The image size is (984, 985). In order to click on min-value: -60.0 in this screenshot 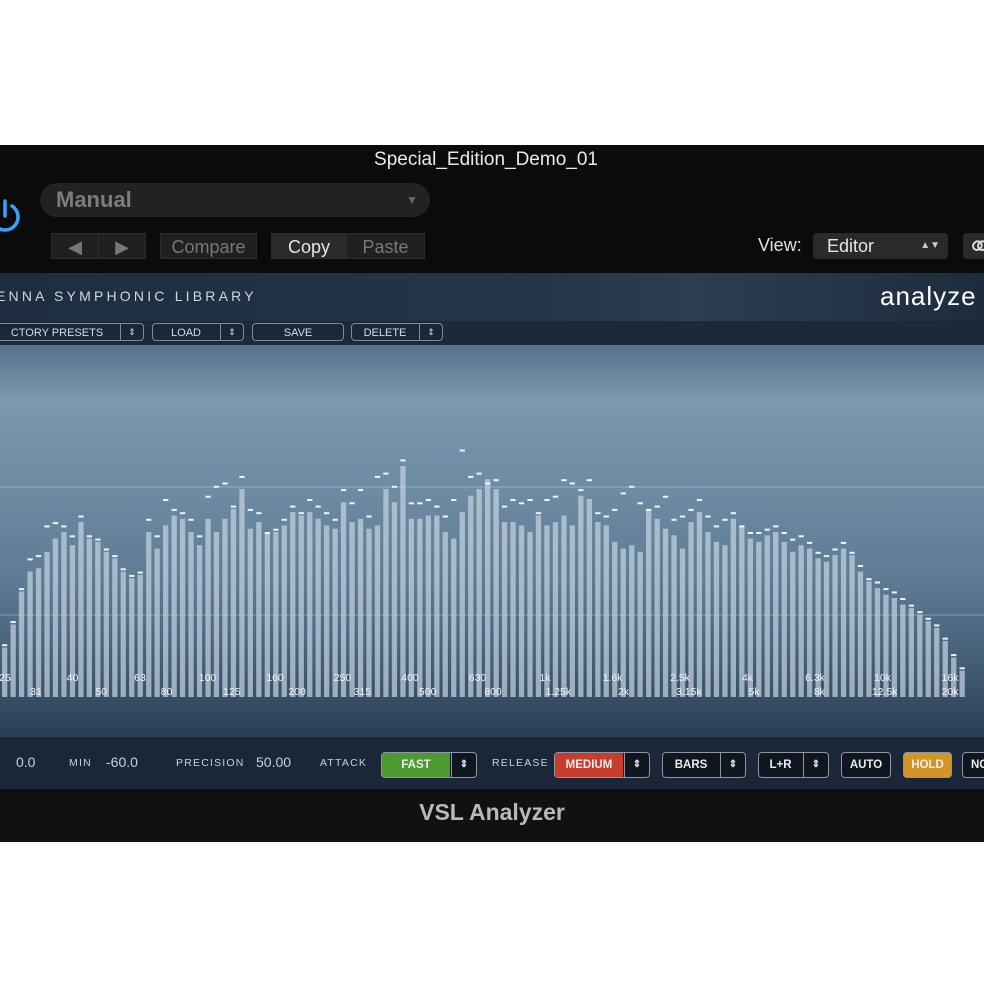, I will do `click(122, 762)`.